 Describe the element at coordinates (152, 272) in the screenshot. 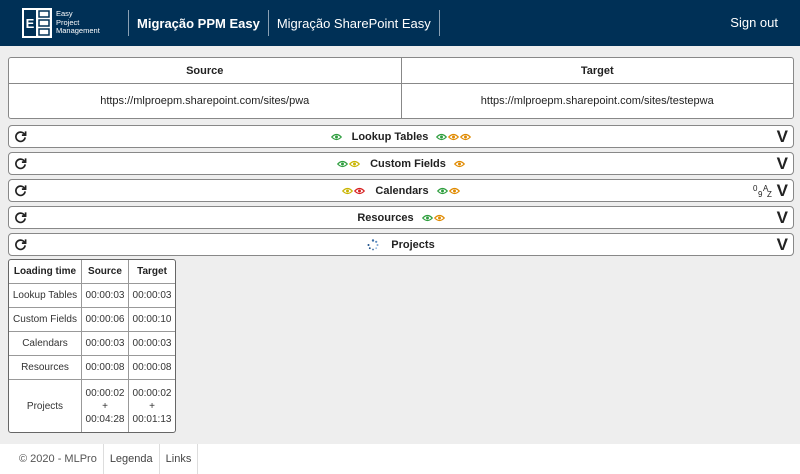

I see `column-header: Target` at that location.